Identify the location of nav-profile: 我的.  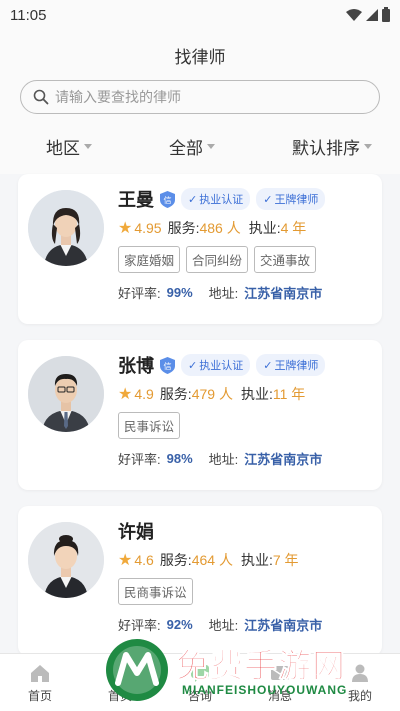
(360, 682).